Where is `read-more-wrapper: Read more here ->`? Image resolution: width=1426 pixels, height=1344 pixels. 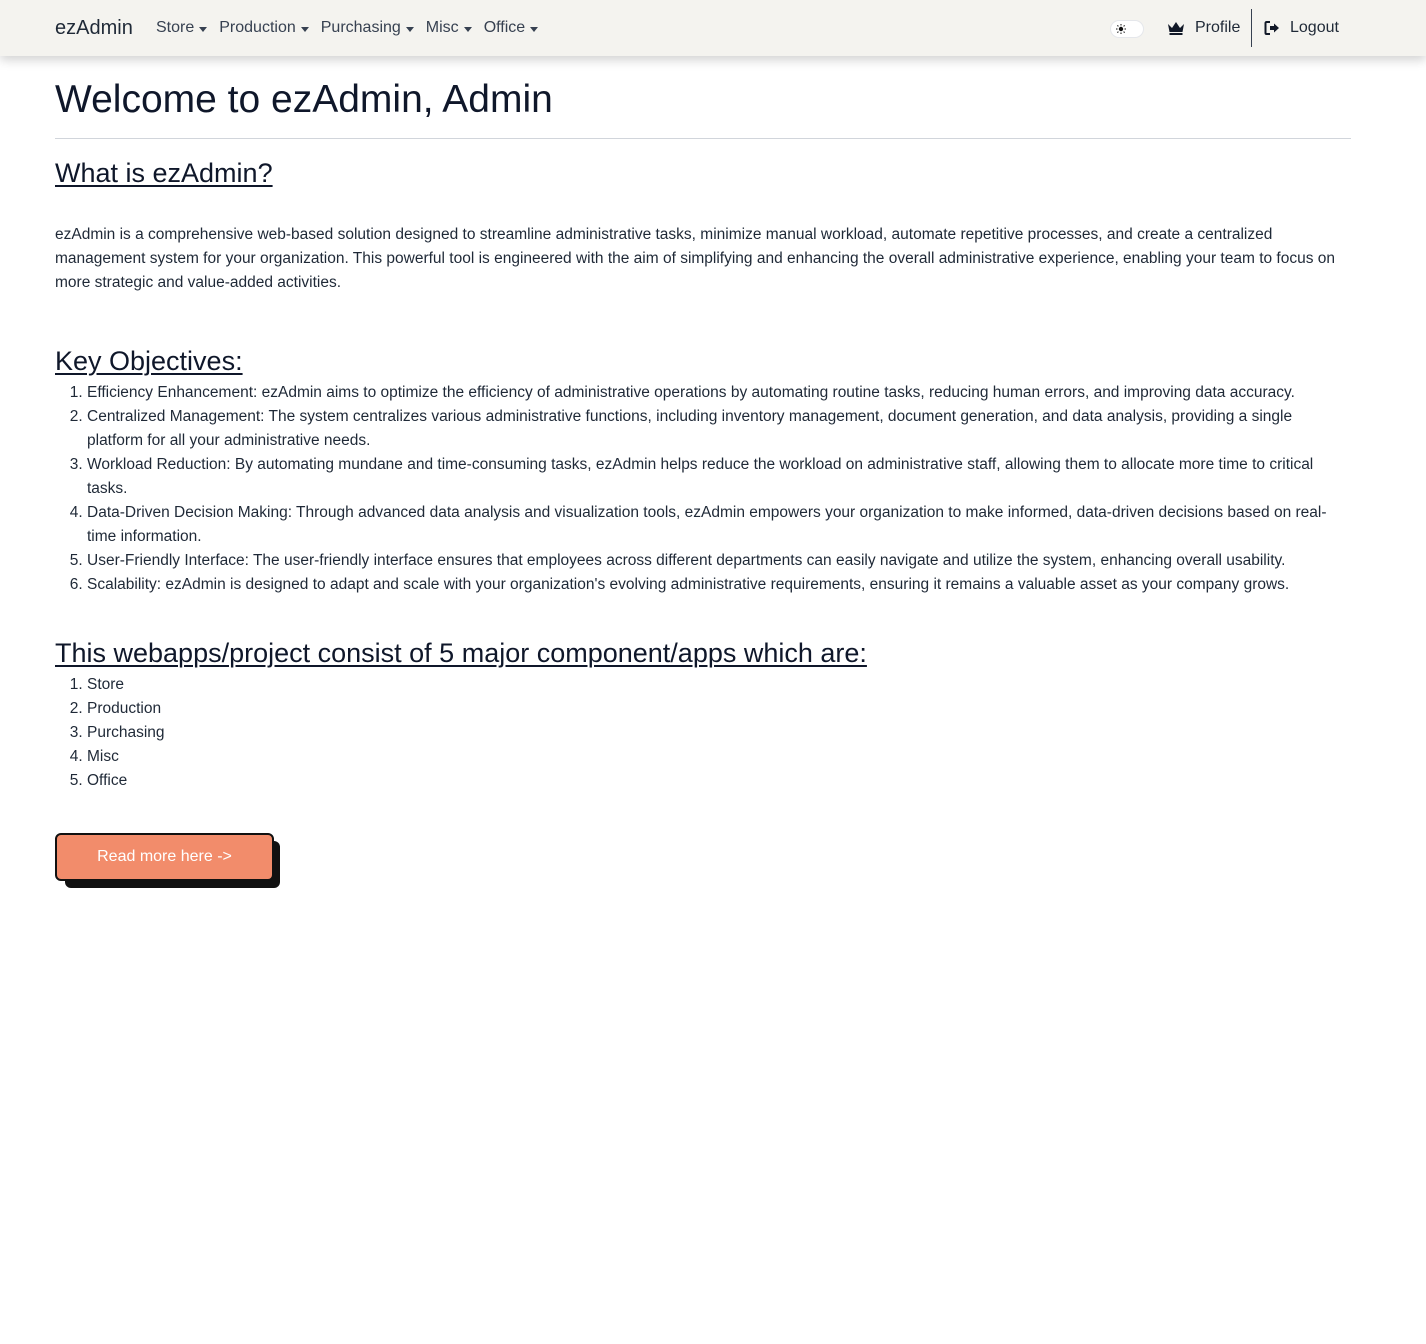
read-more-wrapper: Read more here -> is located at coordinates (167, 861).